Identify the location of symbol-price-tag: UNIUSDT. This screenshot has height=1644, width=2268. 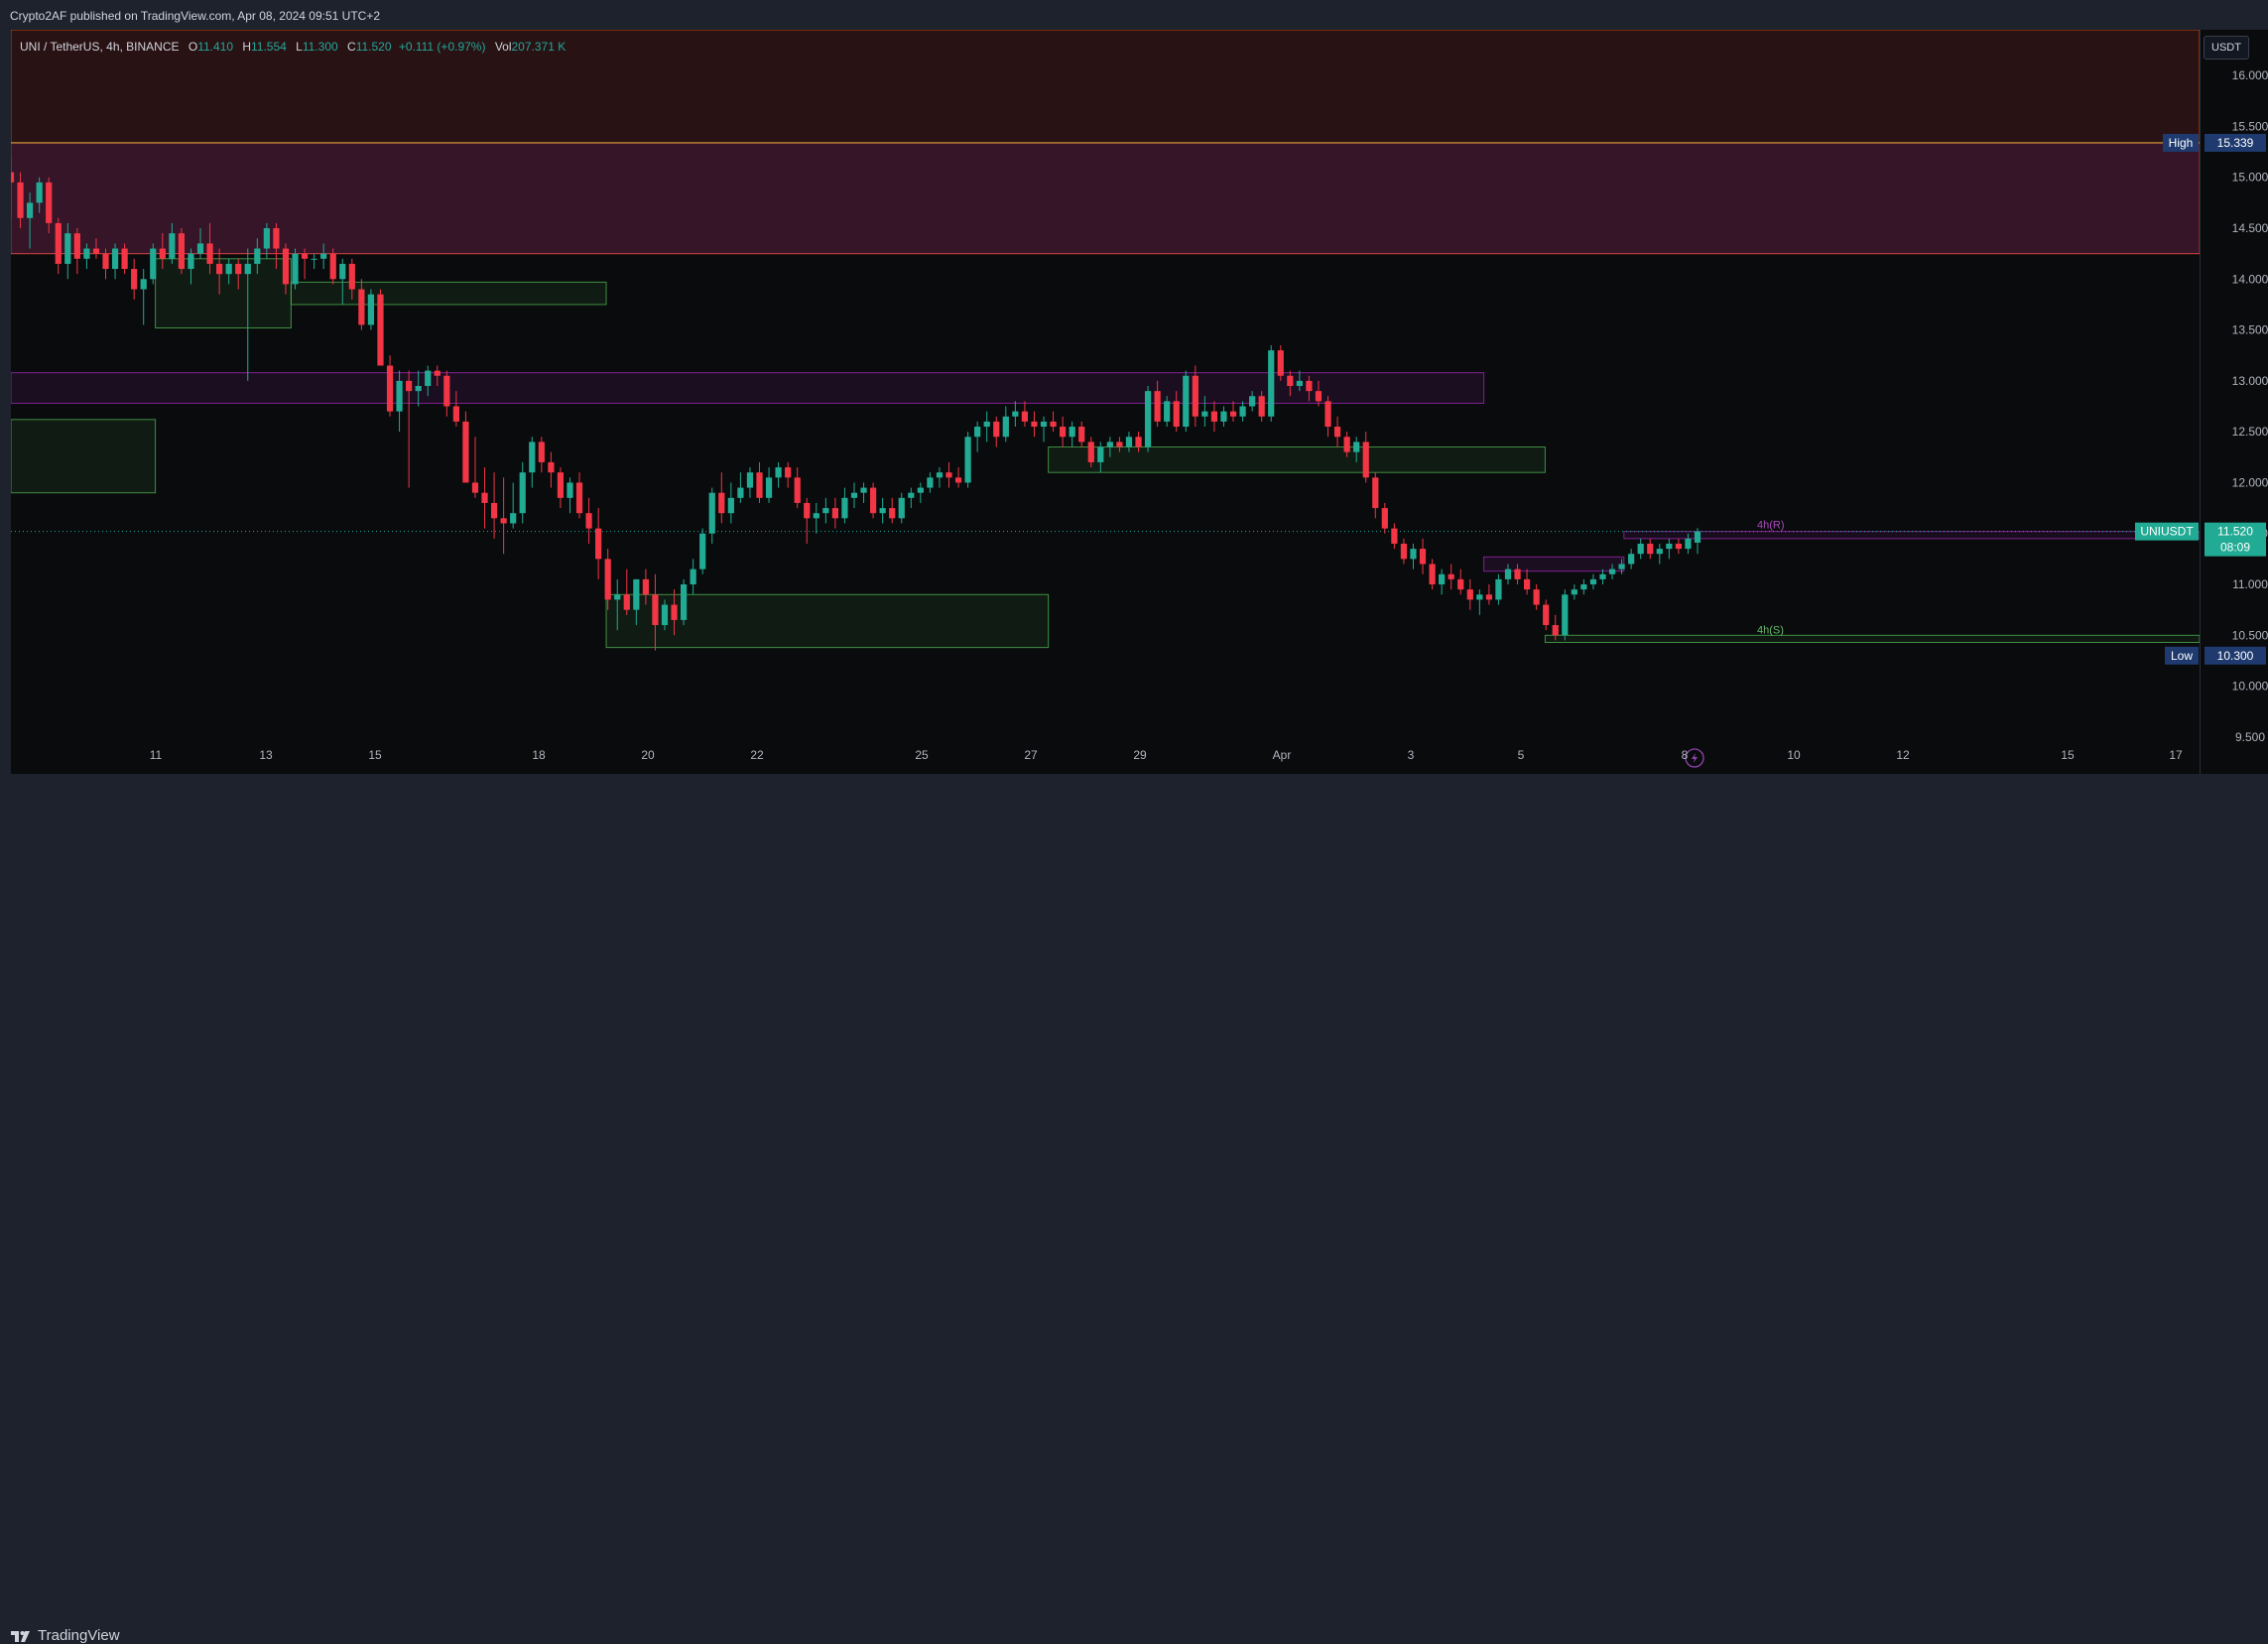
(2167, 532).